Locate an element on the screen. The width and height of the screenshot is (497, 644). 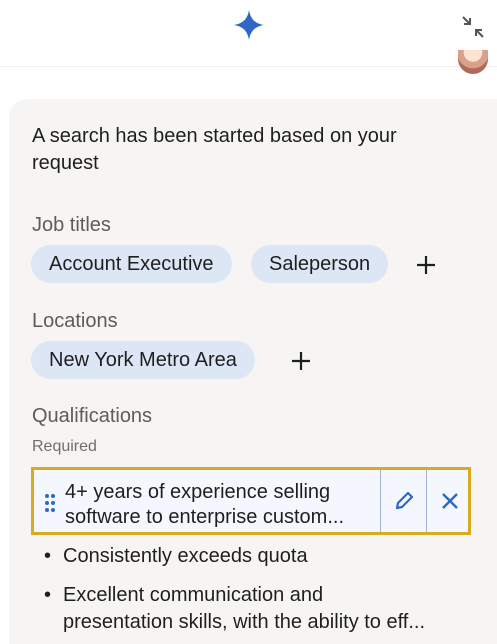
add-location-plus-icon is located at coordinates (301, 361).